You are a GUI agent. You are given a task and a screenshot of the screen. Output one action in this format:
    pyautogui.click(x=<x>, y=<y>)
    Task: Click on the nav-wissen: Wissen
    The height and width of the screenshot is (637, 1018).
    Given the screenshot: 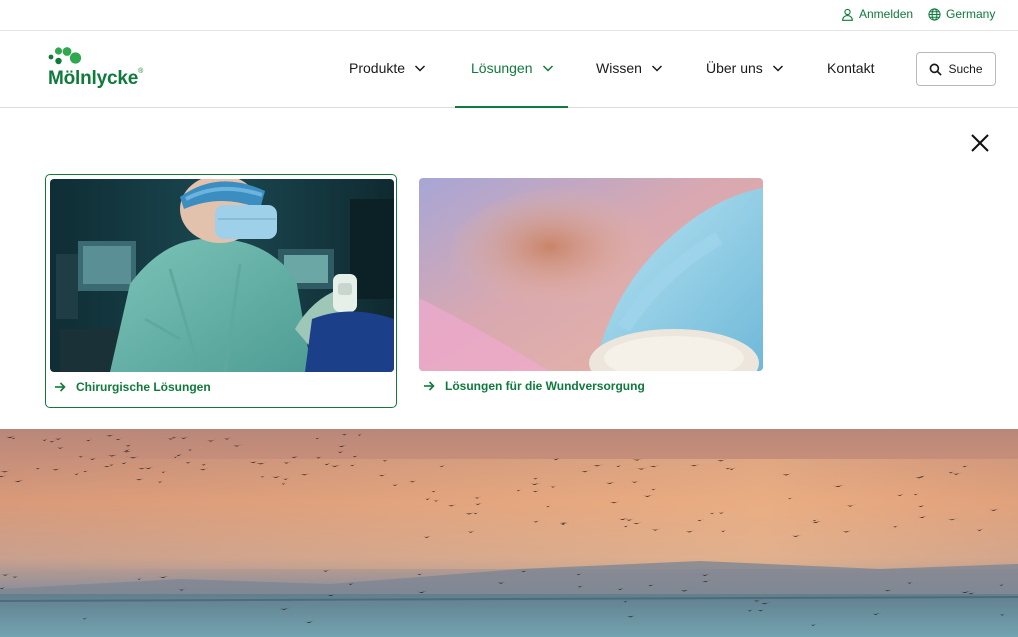 What is the action you would take?
    pyautogui.click(x=629, y=68)
    